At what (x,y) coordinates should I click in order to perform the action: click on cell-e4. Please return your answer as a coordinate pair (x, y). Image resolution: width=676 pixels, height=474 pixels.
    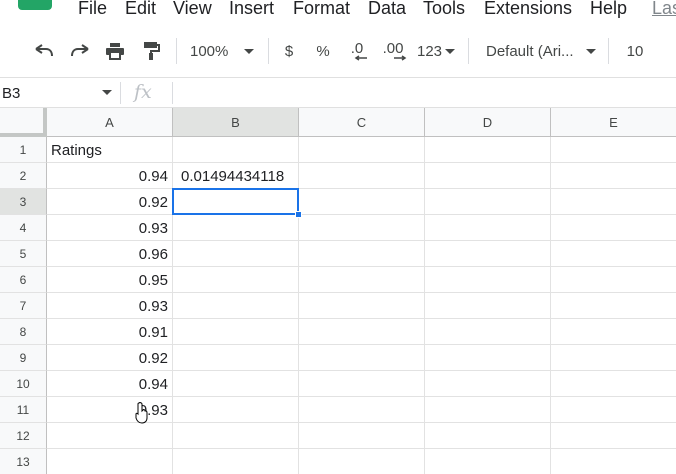
    Looking at the image, I should click on (613, 228).